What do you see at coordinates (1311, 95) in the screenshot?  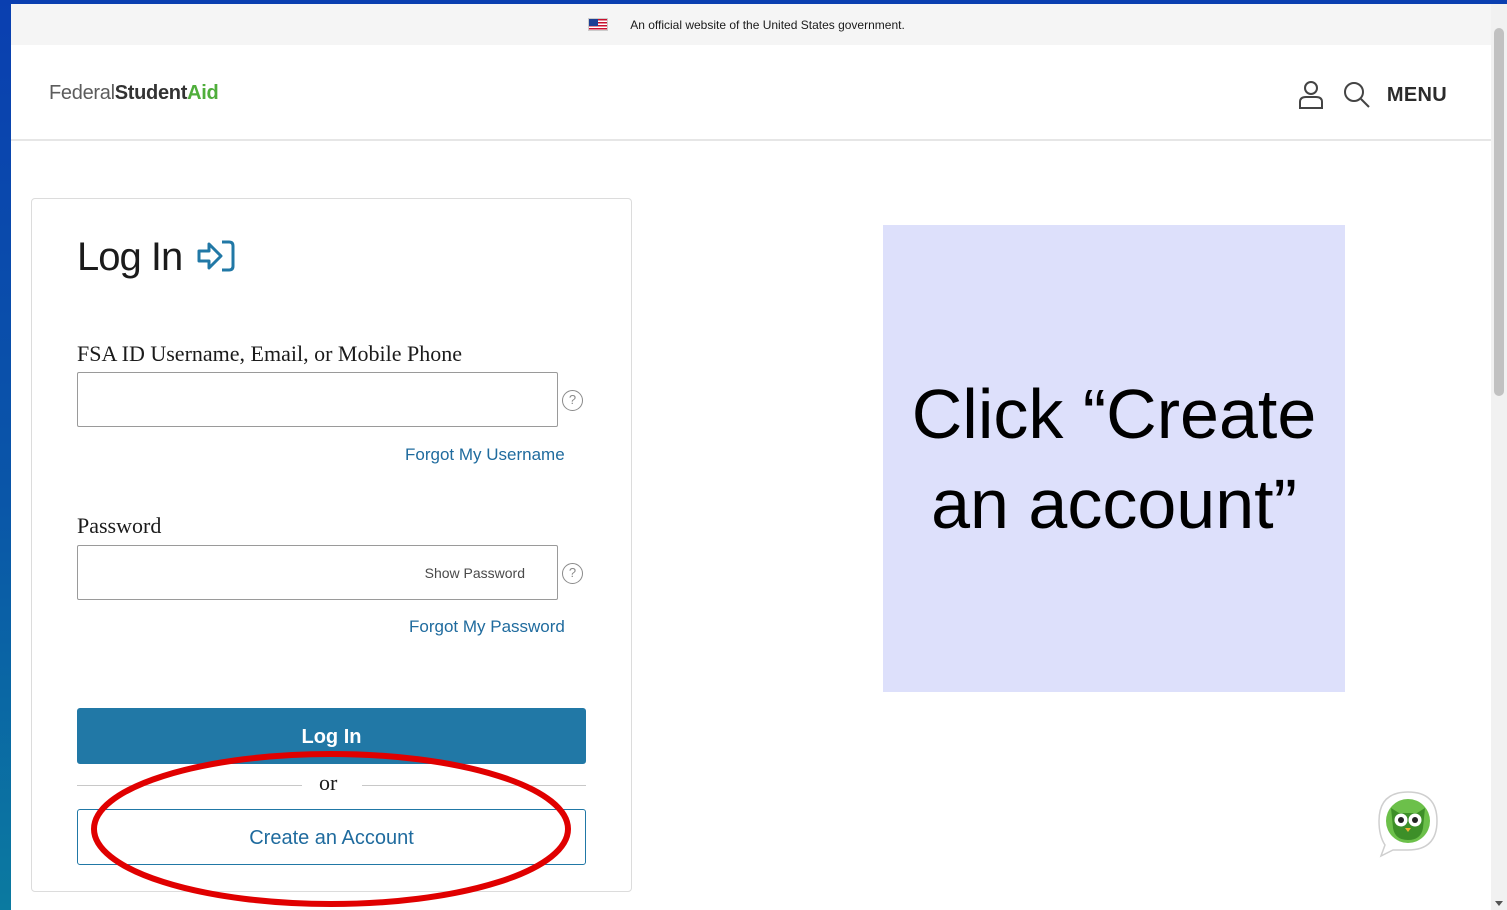 I see `user-icon` at bounding box center [1311, 95].